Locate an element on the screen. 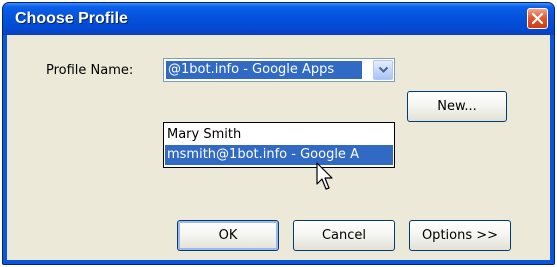 Image resolution: width=557 pixels, height=267 pixels. close-icon is located at coordinates (537, 18).